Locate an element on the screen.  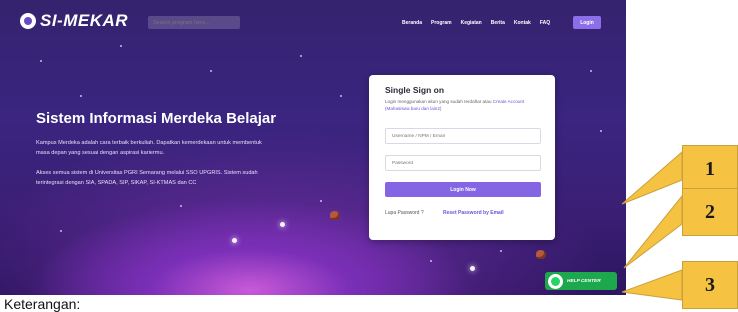
callout-arrows is located at coordinates (652, 225).